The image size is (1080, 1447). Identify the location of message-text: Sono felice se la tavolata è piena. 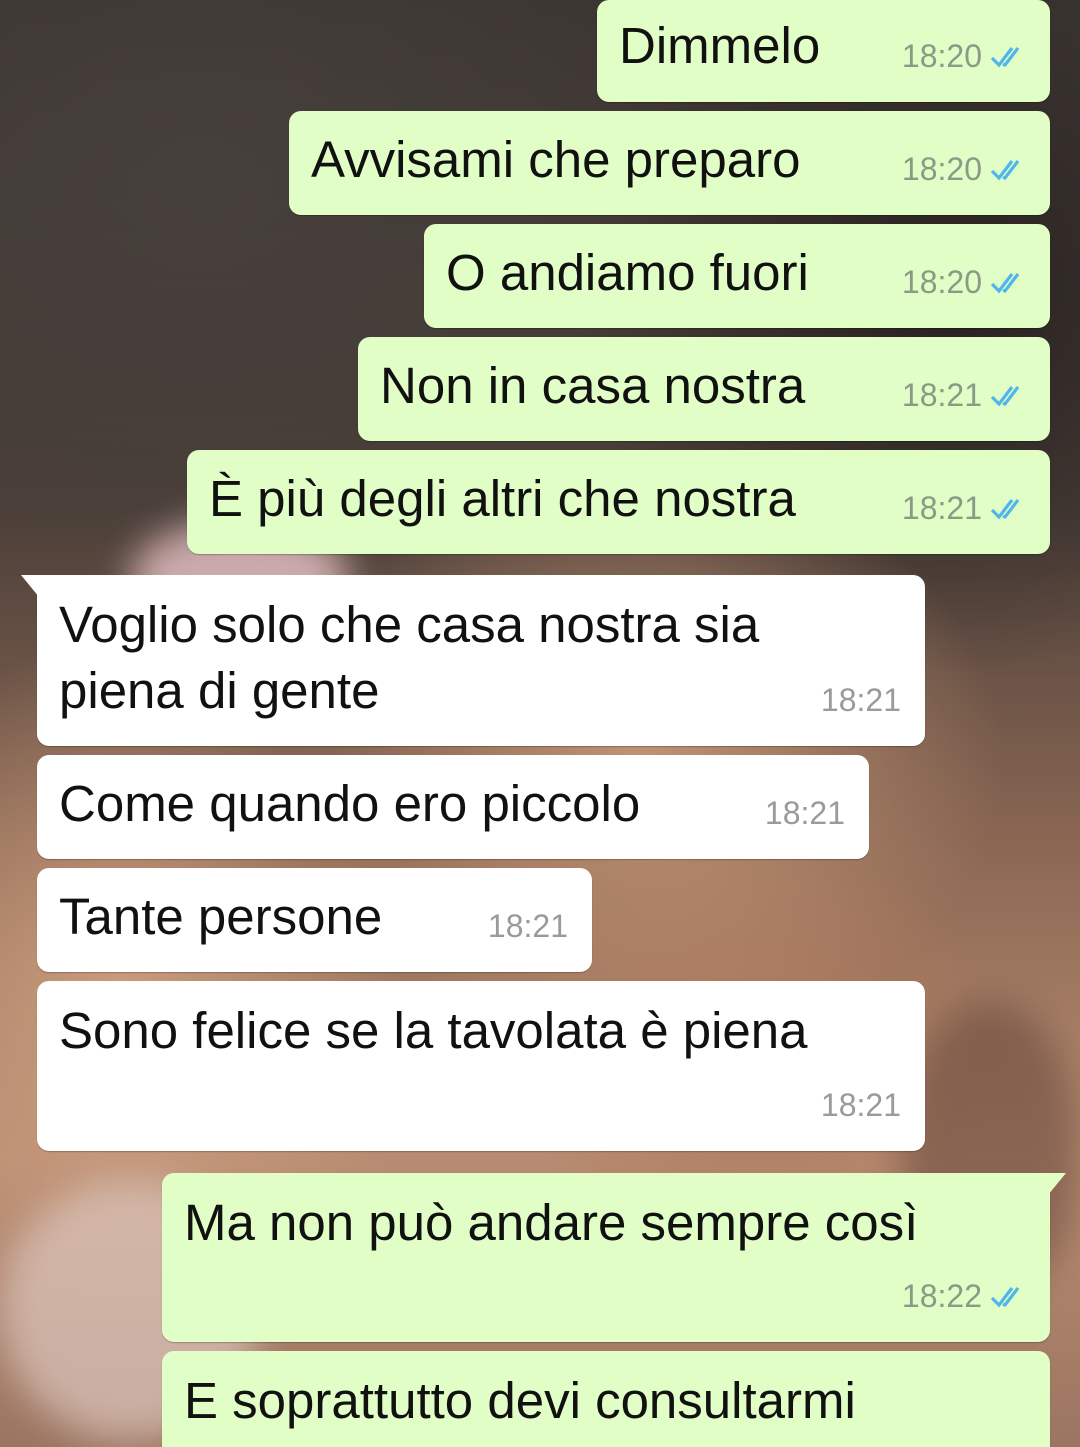
(433, 1030).